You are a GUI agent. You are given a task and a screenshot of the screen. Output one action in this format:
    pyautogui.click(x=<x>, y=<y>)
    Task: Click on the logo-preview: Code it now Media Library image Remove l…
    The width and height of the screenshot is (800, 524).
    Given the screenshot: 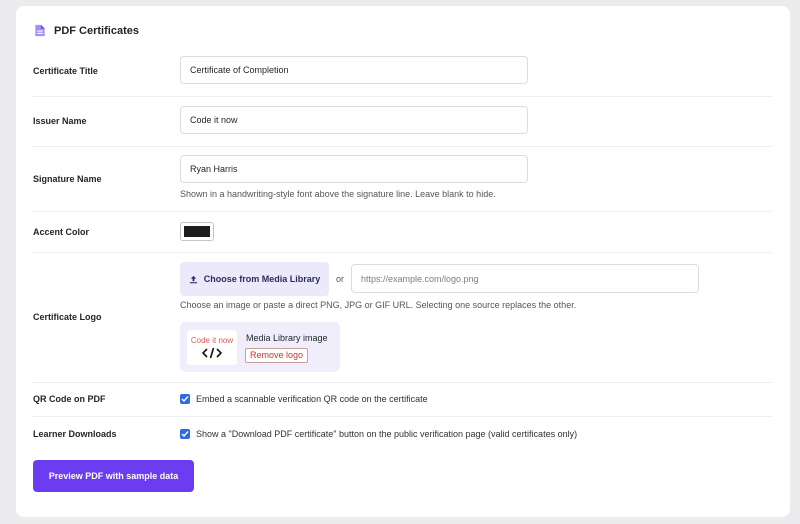 What is the action you would take?
    pyautogui.click(x=260, y=347)
    